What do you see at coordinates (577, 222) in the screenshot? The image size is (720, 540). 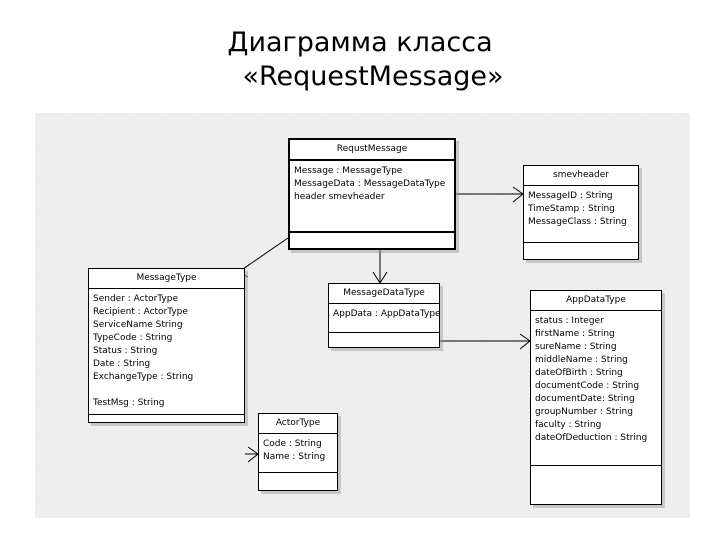 I see `uml-attribute: MessageClass : String` at bounding box center [577, 222].